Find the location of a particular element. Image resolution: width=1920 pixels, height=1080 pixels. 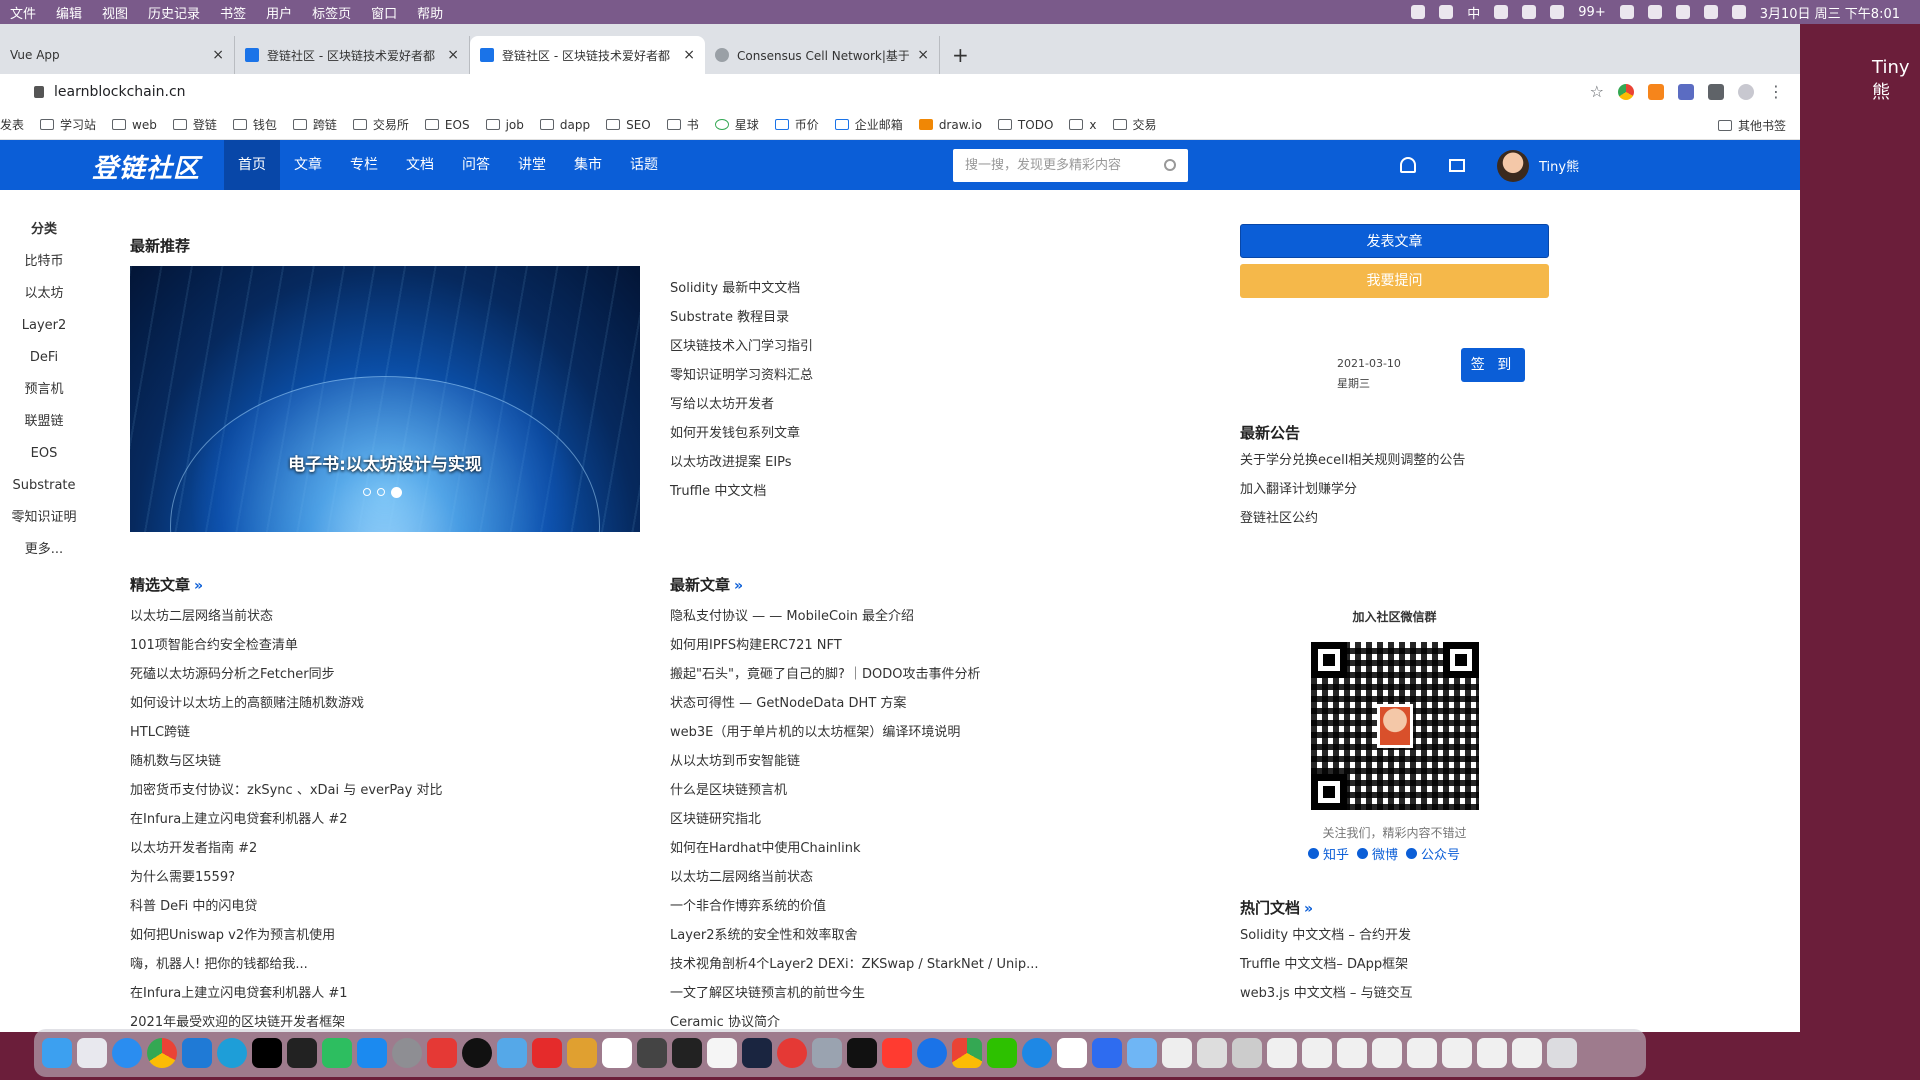

nav-topics: 话题 is located at coordinates (644, 165).